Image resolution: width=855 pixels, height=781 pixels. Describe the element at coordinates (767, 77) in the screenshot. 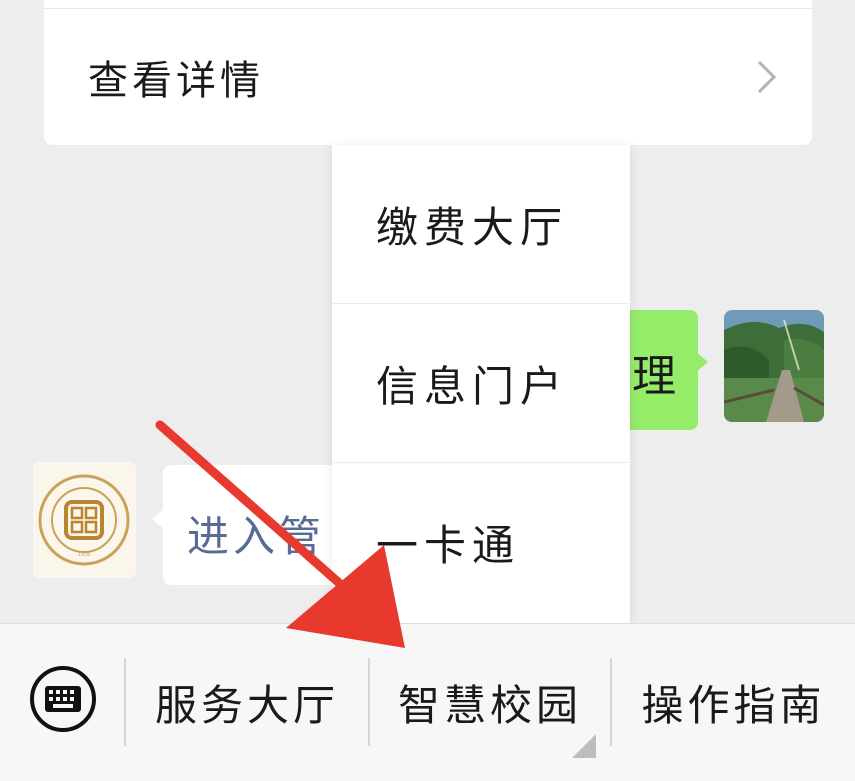

I see `chevron-right-icon` at that location.